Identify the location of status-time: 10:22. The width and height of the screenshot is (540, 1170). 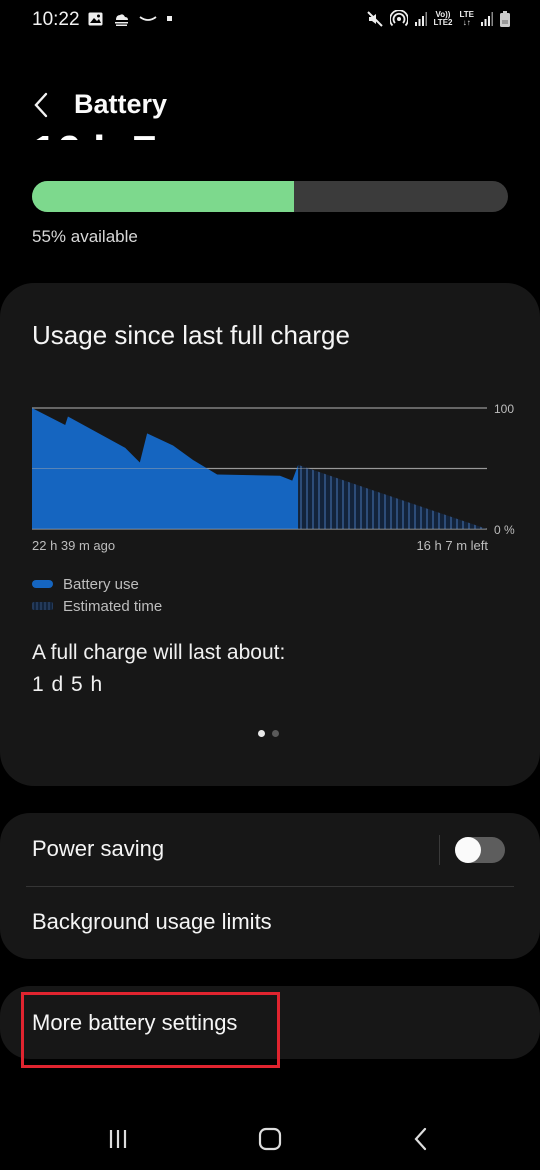
(56, 19).